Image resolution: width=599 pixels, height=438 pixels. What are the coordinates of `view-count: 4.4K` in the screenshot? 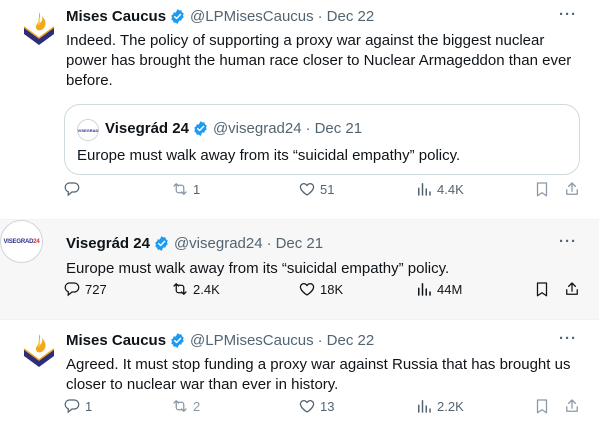 It's located at (450, 189).